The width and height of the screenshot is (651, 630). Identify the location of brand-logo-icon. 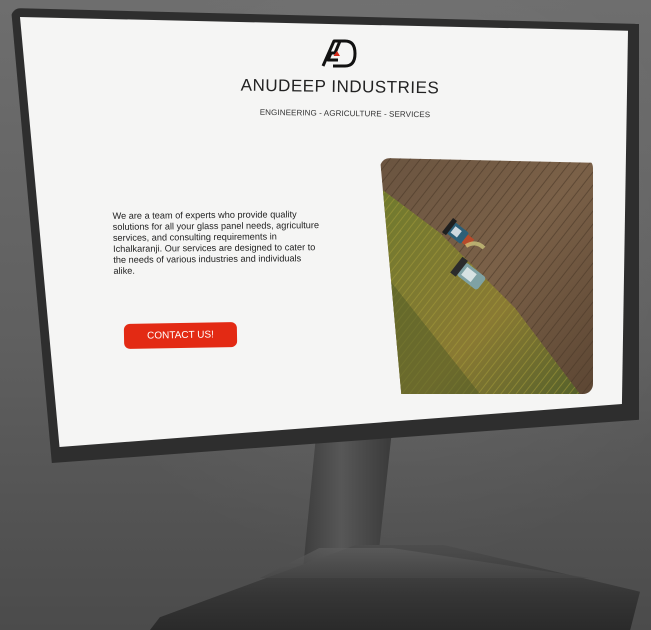
(339, 53).